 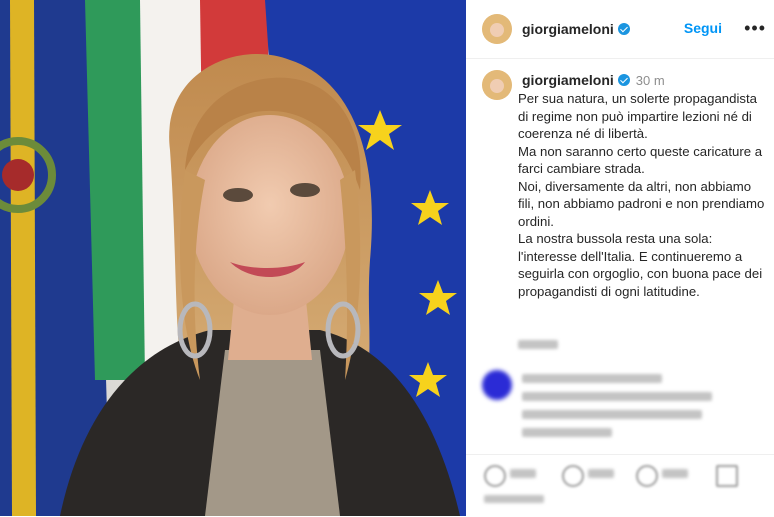 I want to click on follow-button: Segui, so click(x=703, y=28).